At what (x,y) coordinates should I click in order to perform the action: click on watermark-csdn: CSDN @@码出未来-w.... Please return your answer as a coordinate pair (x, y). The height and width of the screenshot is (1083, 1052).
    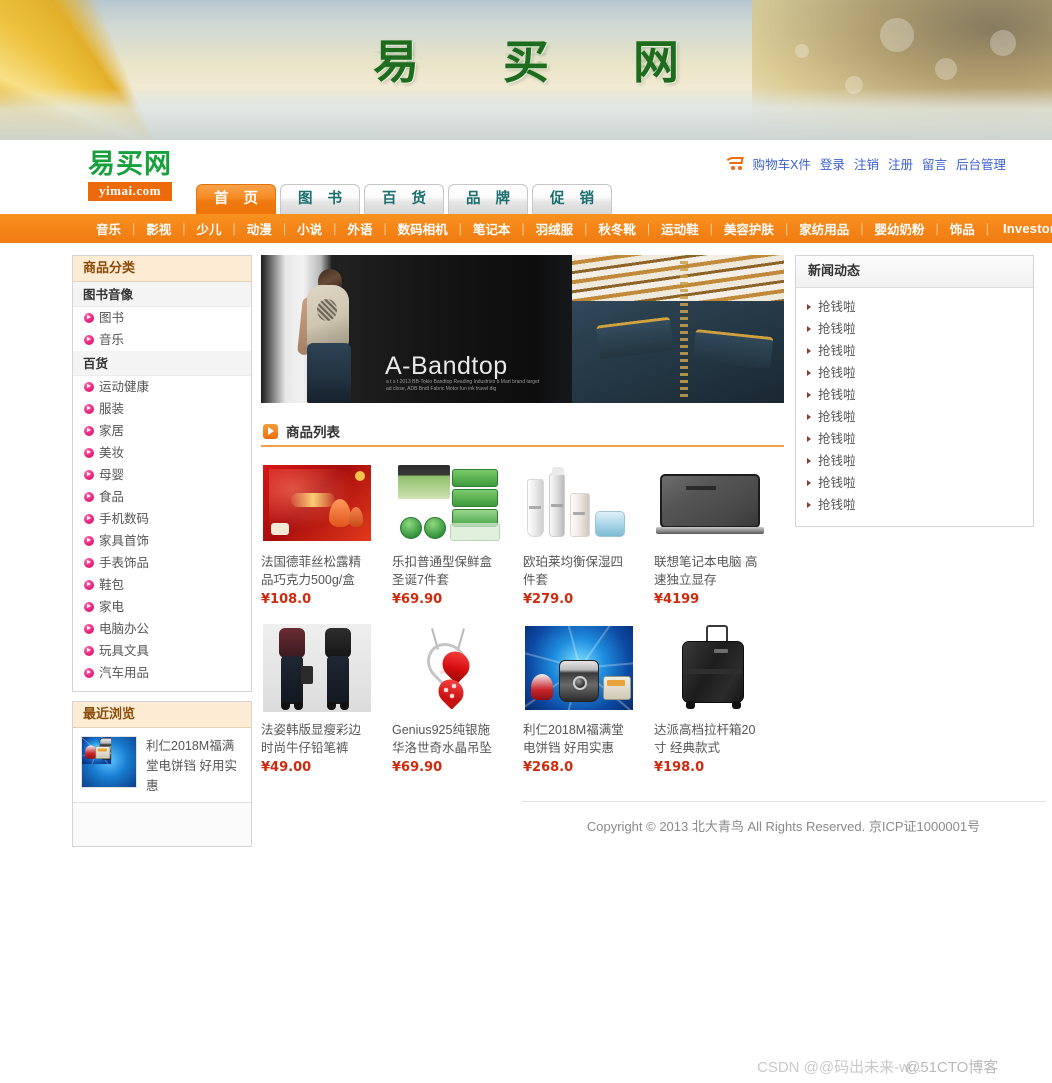
    Looking at the image, I should click on (839, 1067).